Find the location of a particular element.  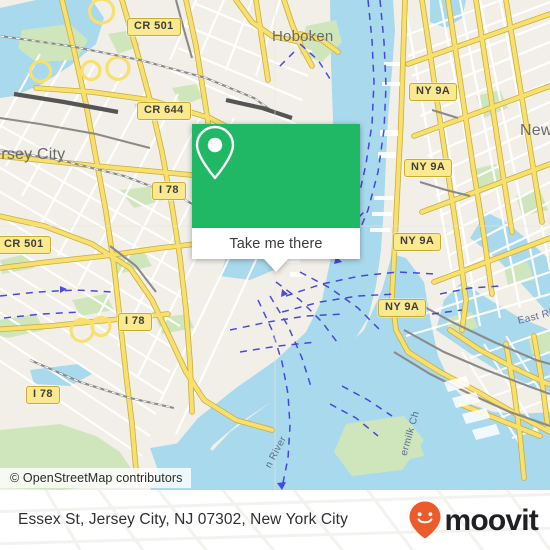

map-route-shield-cr-501-west: CR 501 is located at coordinates (25, 245).